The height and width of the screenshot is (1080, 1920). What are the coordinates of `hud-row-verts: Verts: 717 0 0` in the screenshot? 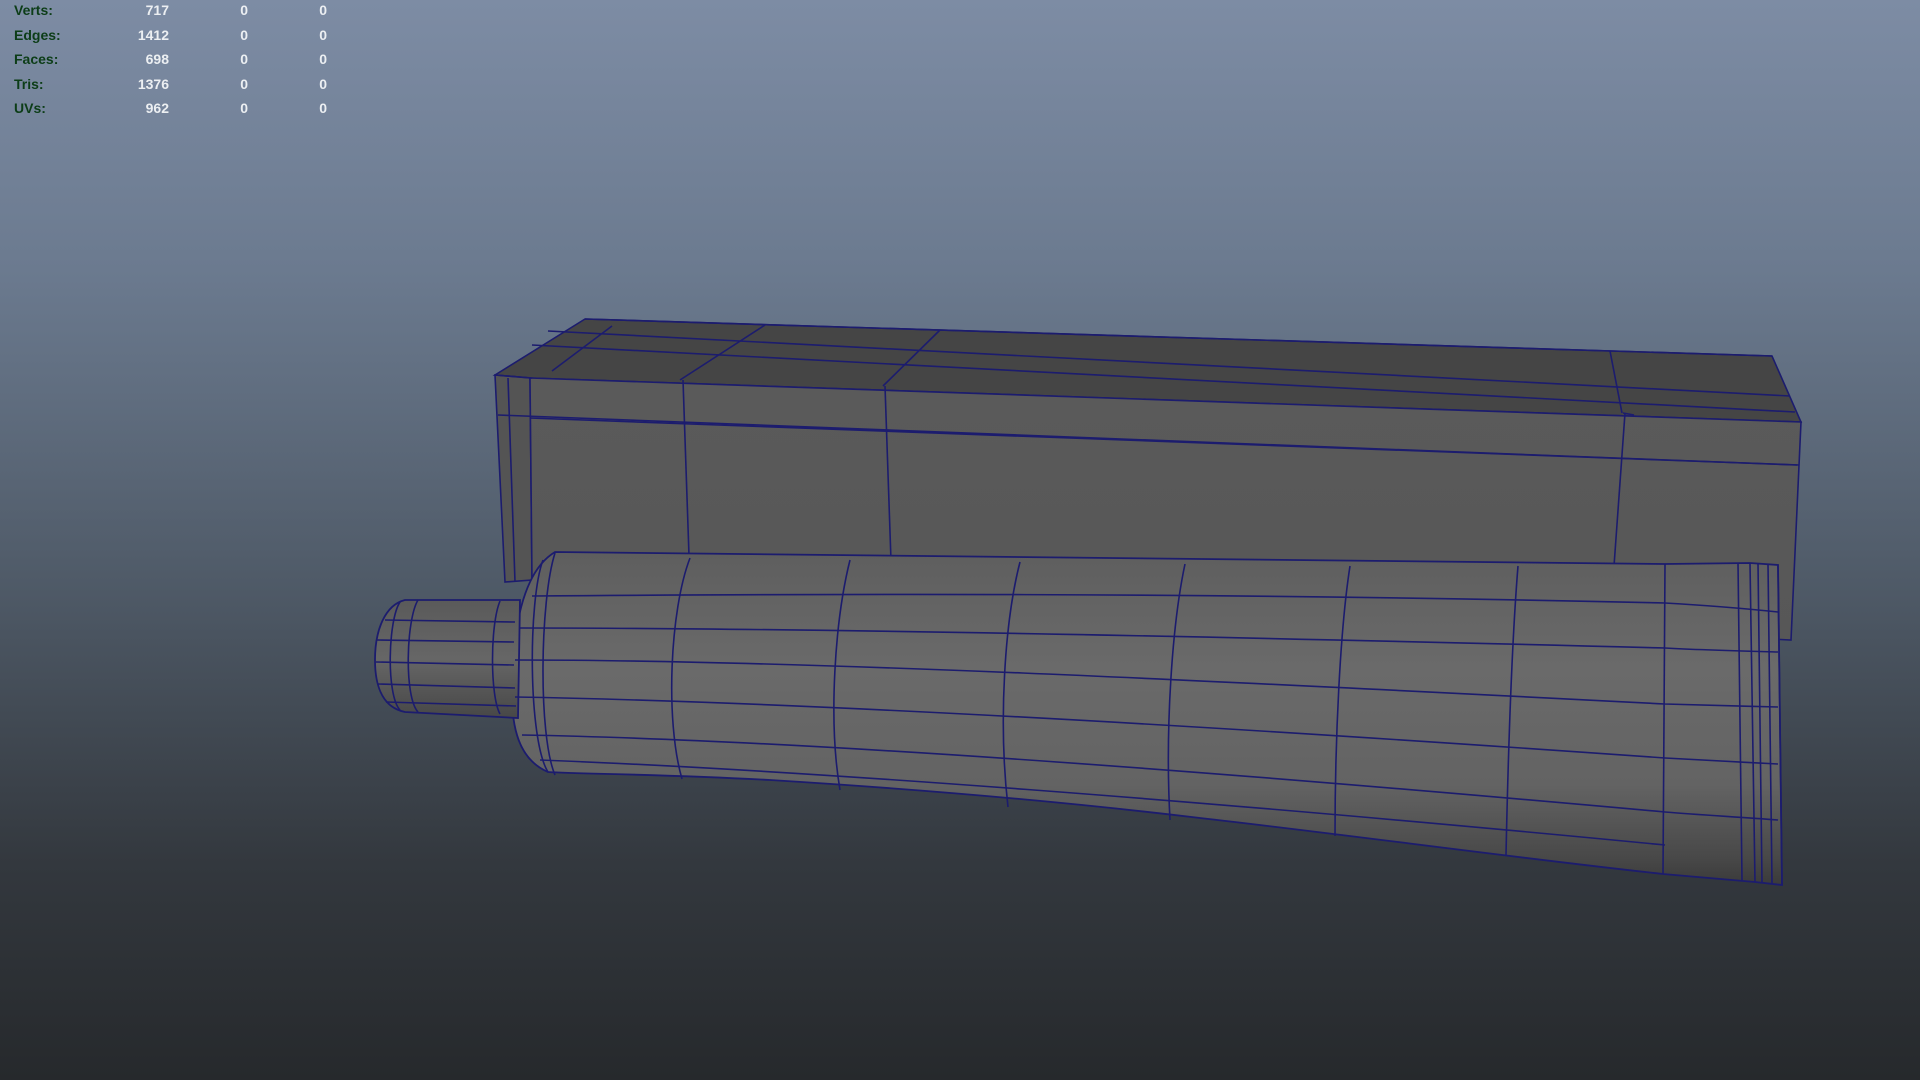 It's located at (174, 11).